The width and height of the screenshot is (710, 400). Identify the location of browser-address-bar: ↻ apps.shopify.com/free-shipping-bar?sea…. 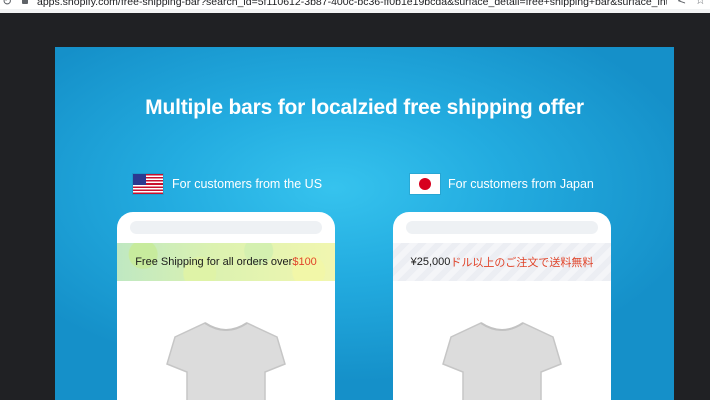
(355, 4).